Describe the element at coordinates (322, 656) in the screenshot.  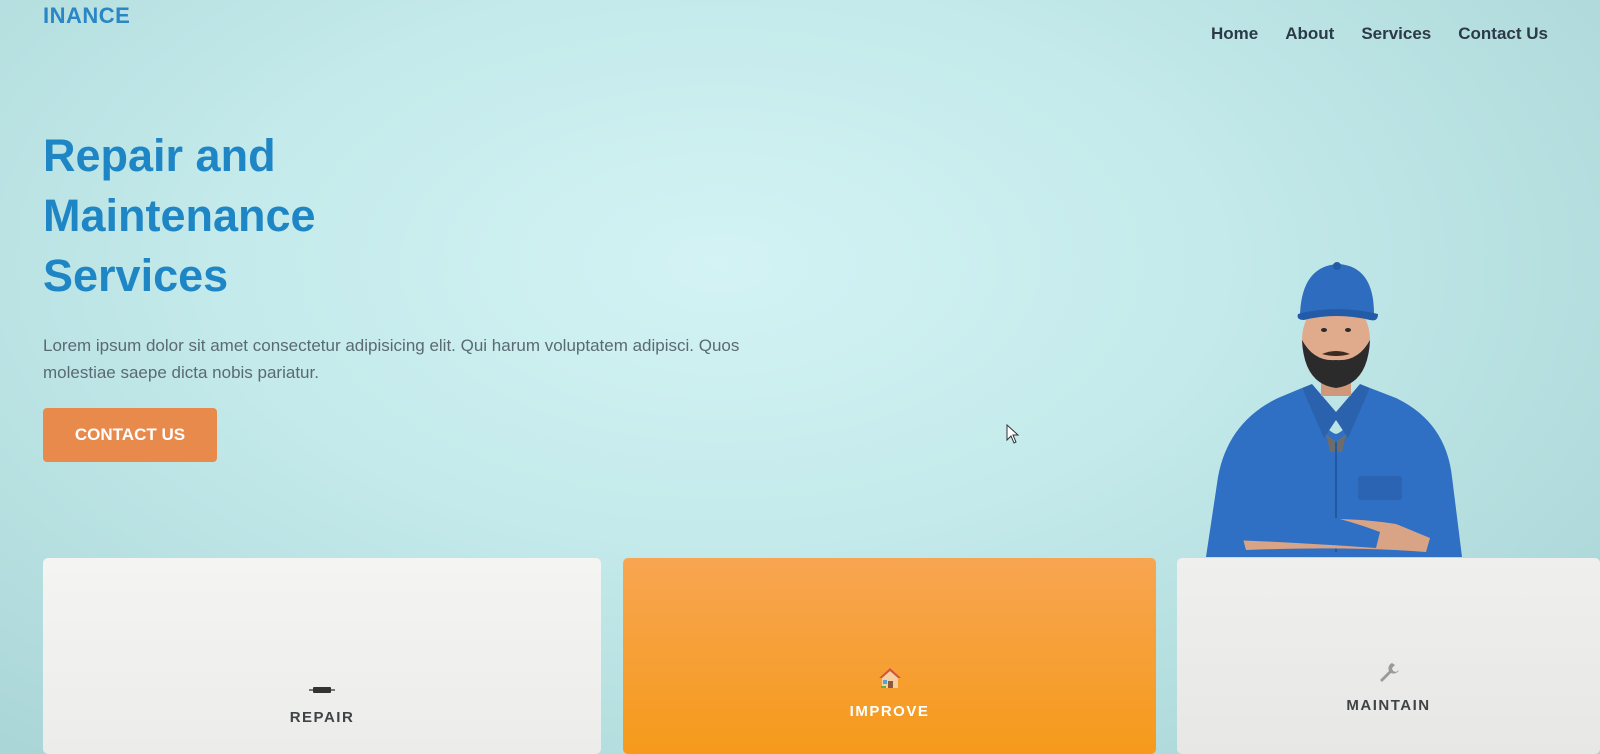
I see `repair-card: REPAIR` at that location.